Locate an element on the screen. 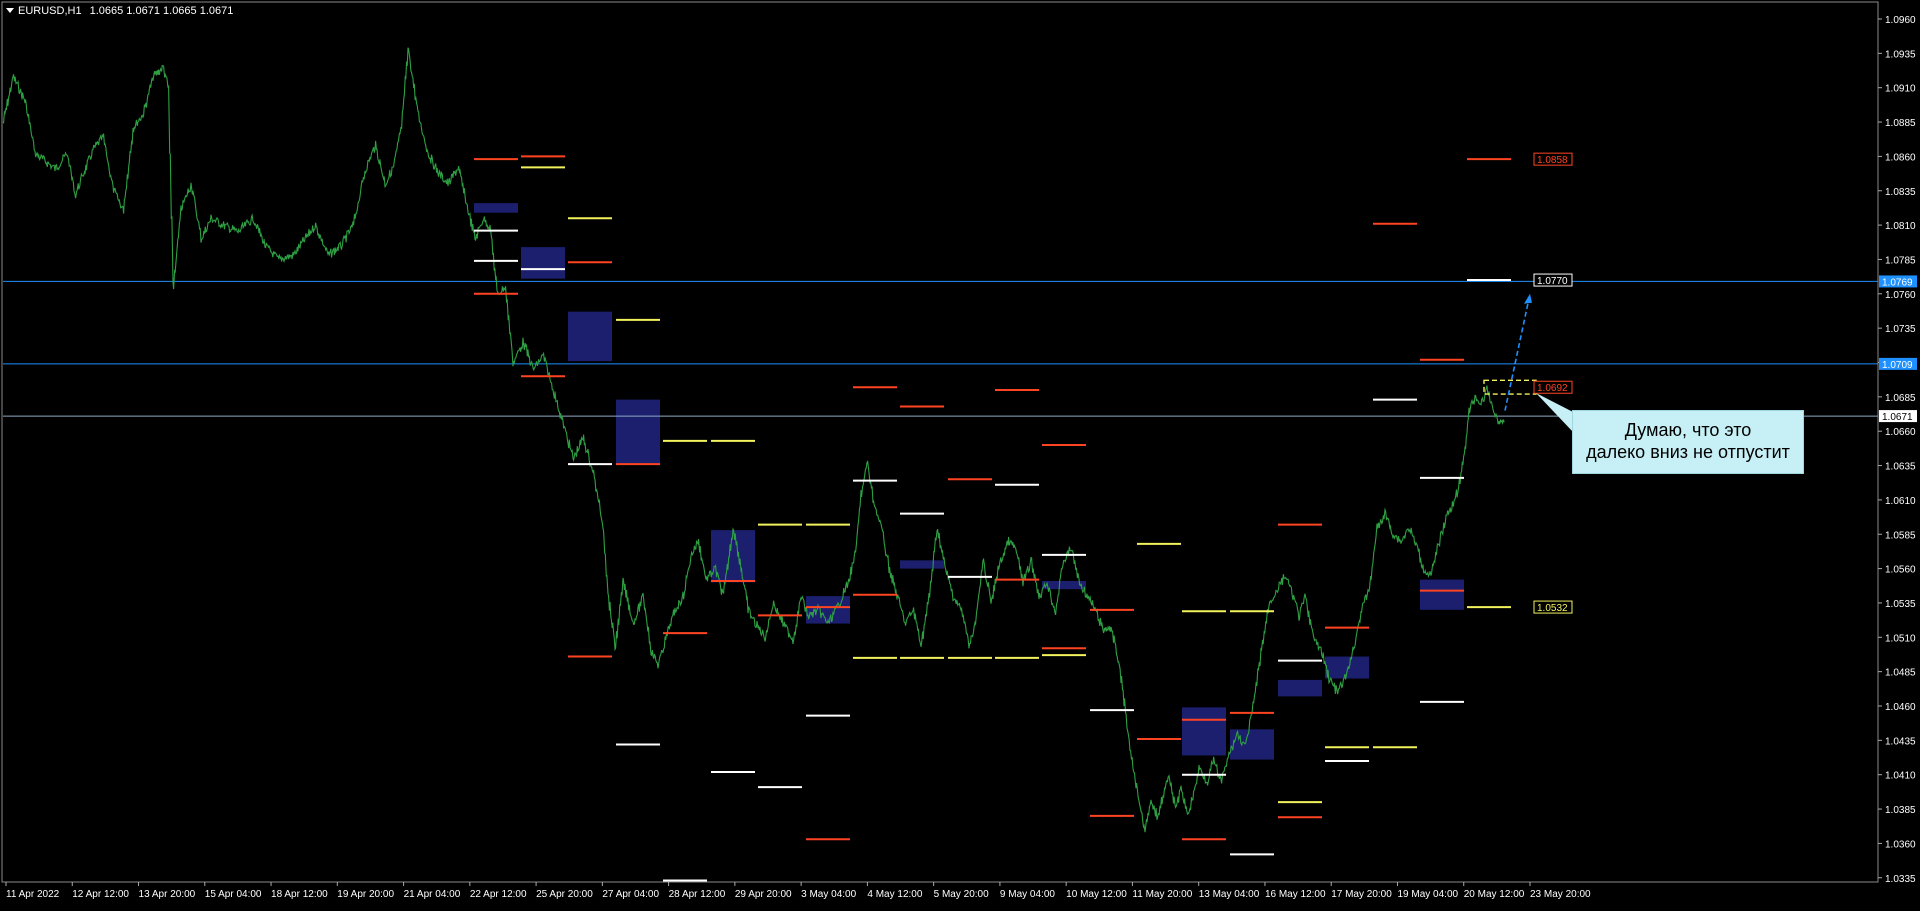 The image size is (1920, 911). ohlc-open: 1.0665 is located at coordinates (106, 11).